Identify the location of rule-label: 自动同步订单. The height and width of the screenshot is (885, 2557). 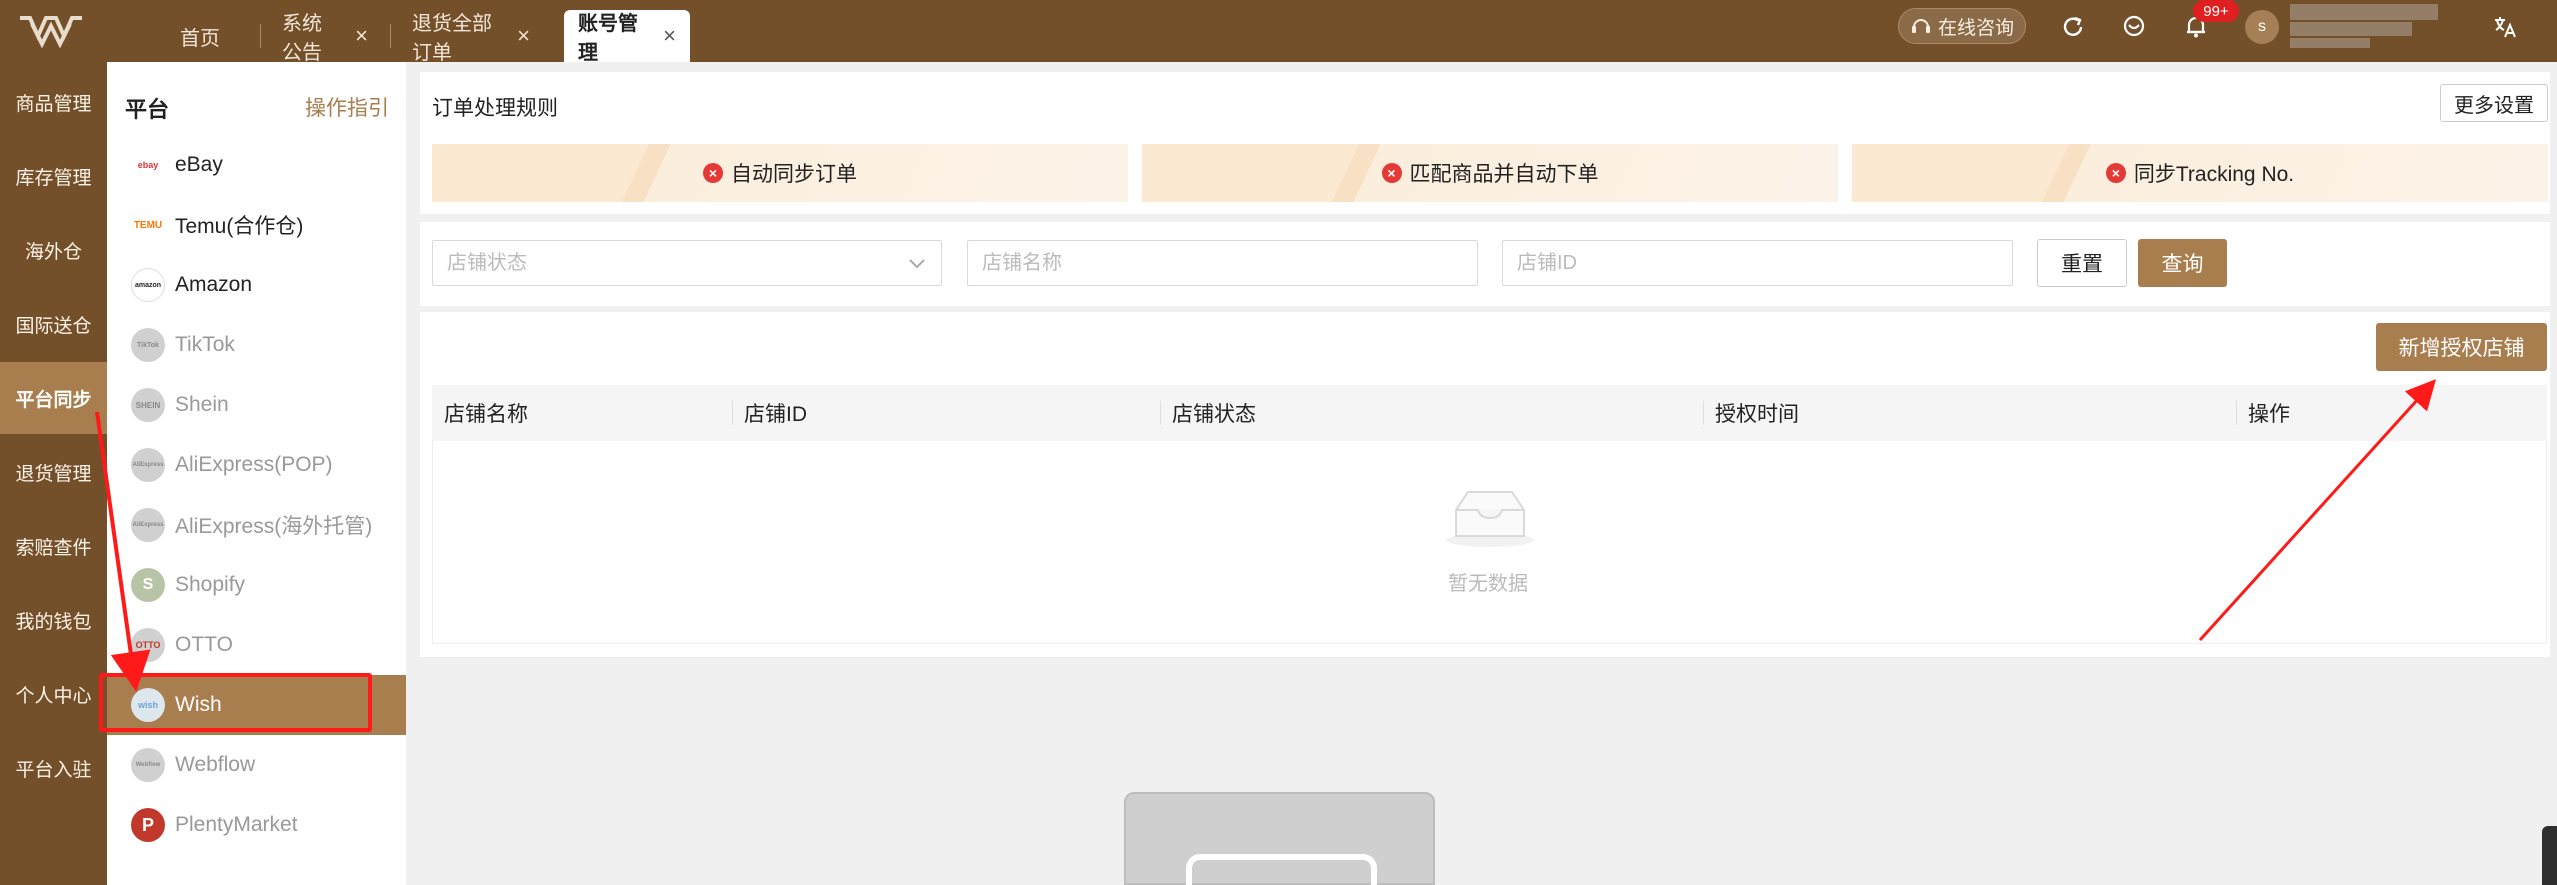
(794, 174).